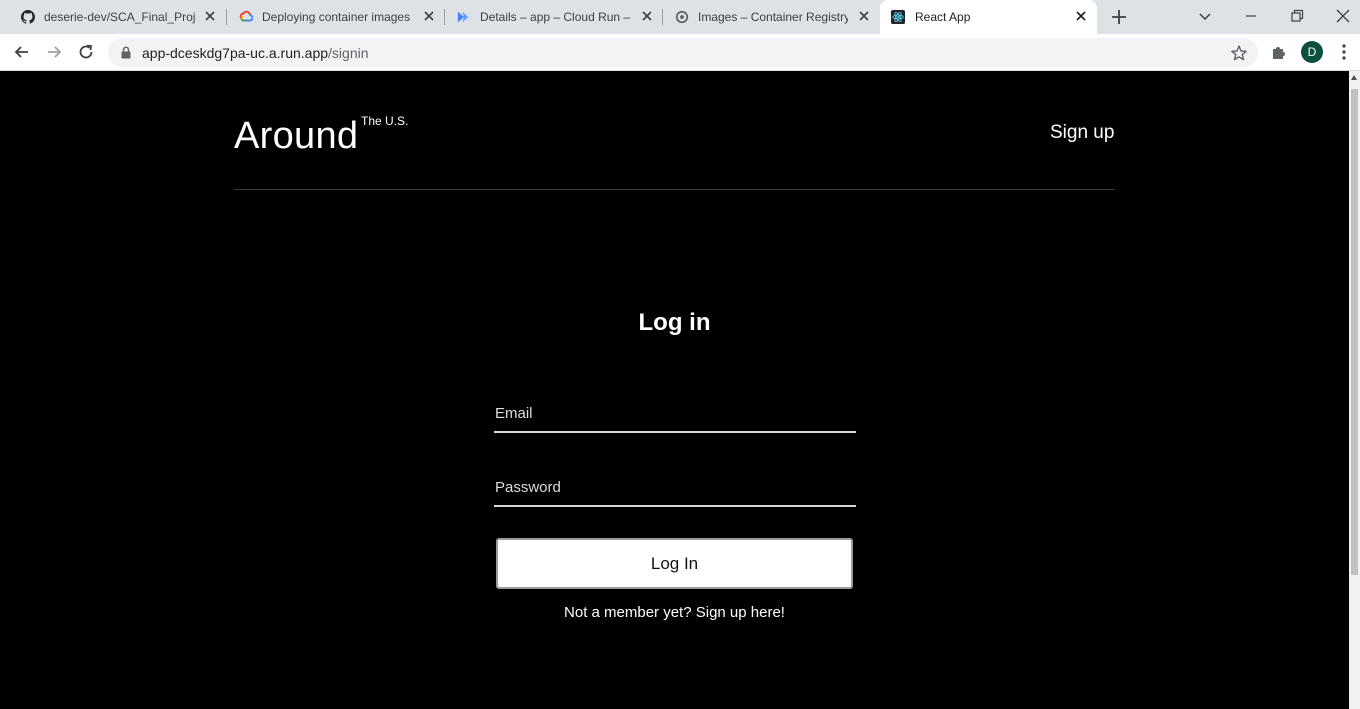 Image resolution: width=1360 pixels, height=709 pixels. I want to click on header-divider, so click(674, 189).